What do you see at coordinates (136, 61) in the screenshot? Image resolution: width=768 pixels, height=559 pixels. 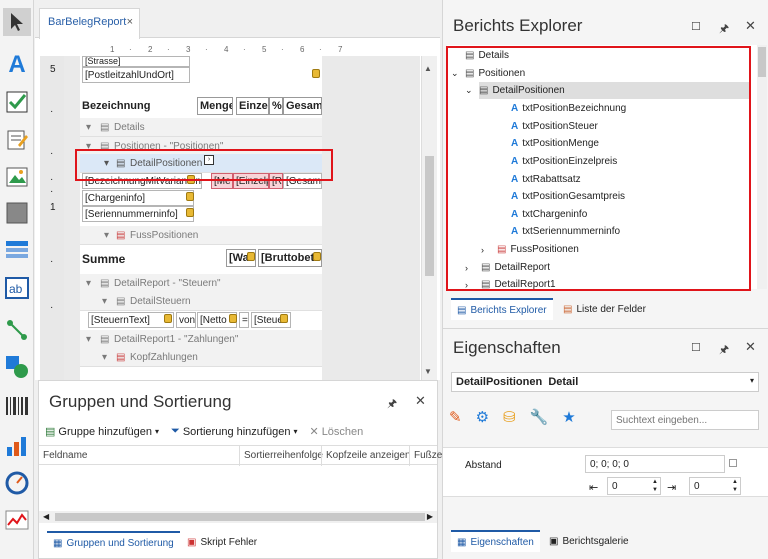 I see `field-strasse: [Strasse]` at bounding box center [136, 61].